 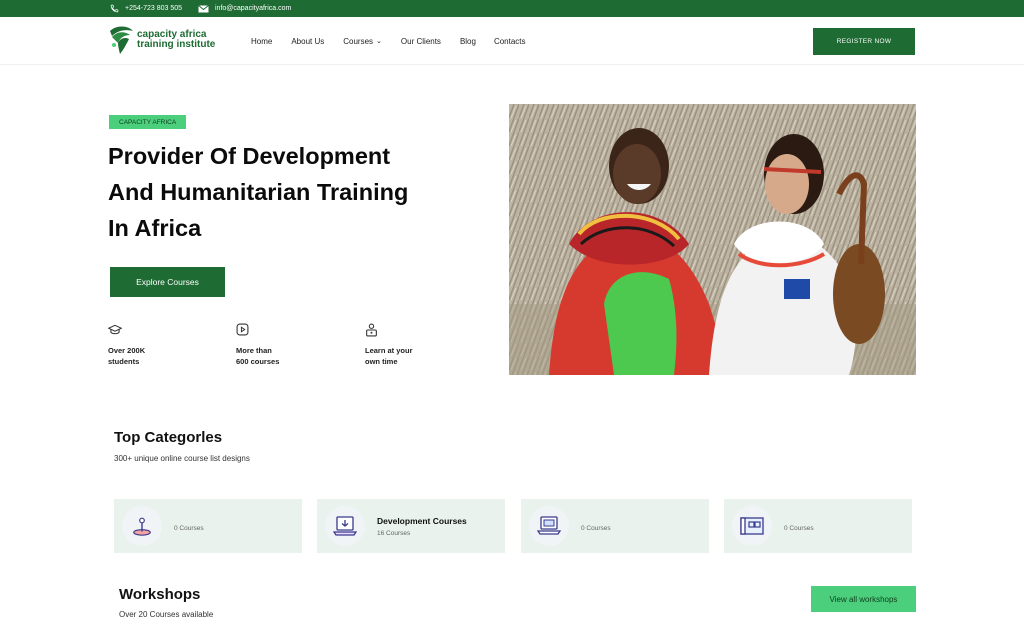 What do you see at coordinates (182, 458) in the screenshot?
I see `top-categories-subtitle: 300+ unique online course list designs` at bounding box center [182, 458].